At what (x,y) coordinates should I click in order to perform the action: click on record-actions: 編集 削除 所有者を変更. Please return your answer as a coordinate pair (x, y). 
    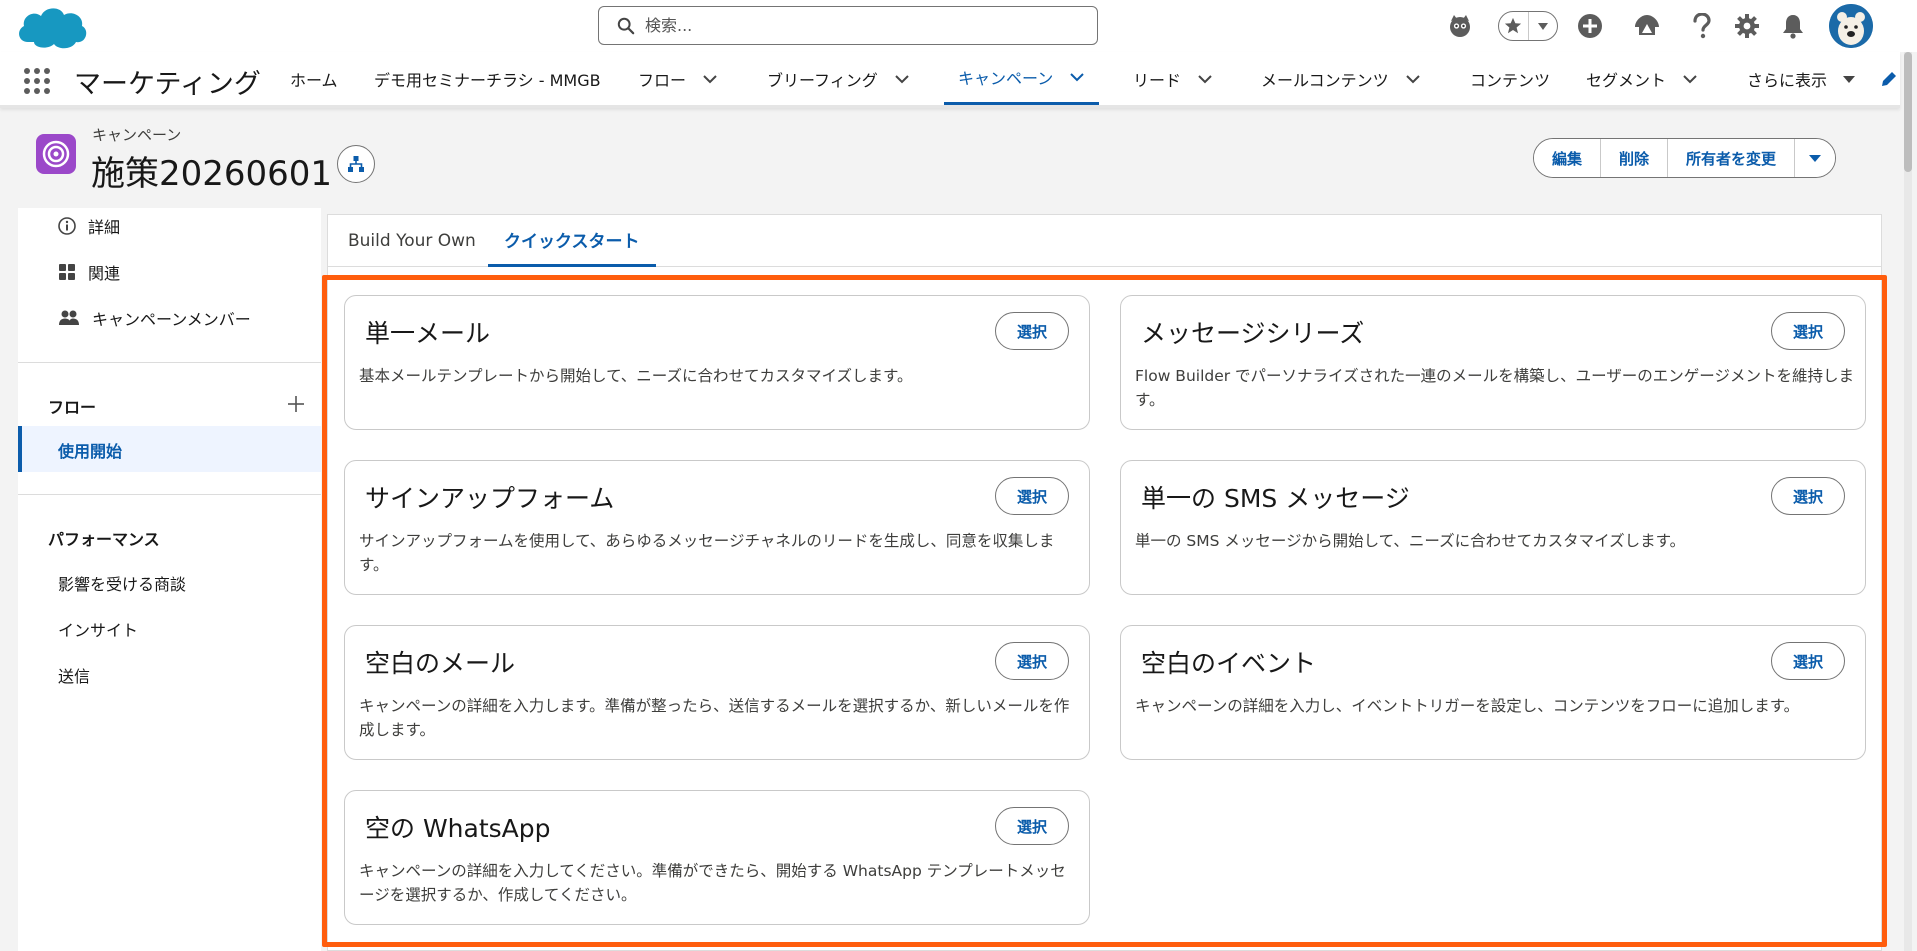
    Looking at the image, I should click on (1685, 158).